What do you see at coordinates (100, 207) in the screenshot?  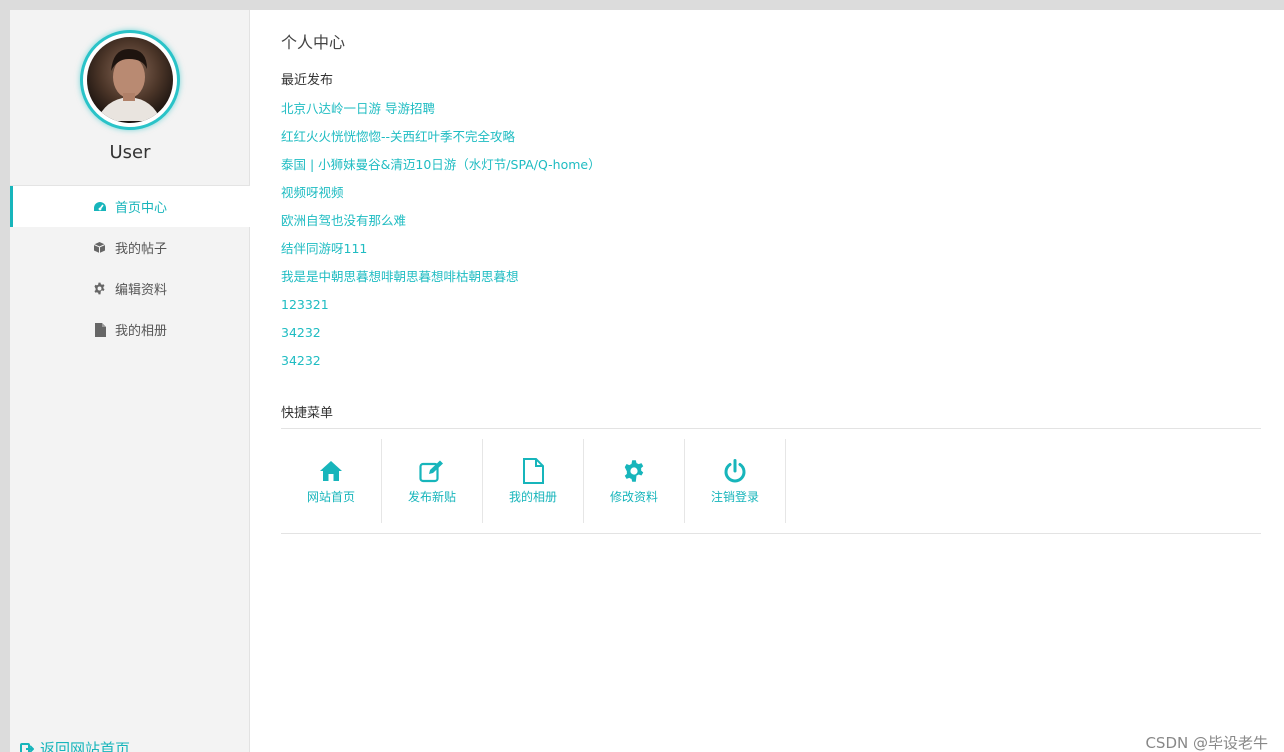 I see `dashboard-icon` at bounding box center [100, 207].